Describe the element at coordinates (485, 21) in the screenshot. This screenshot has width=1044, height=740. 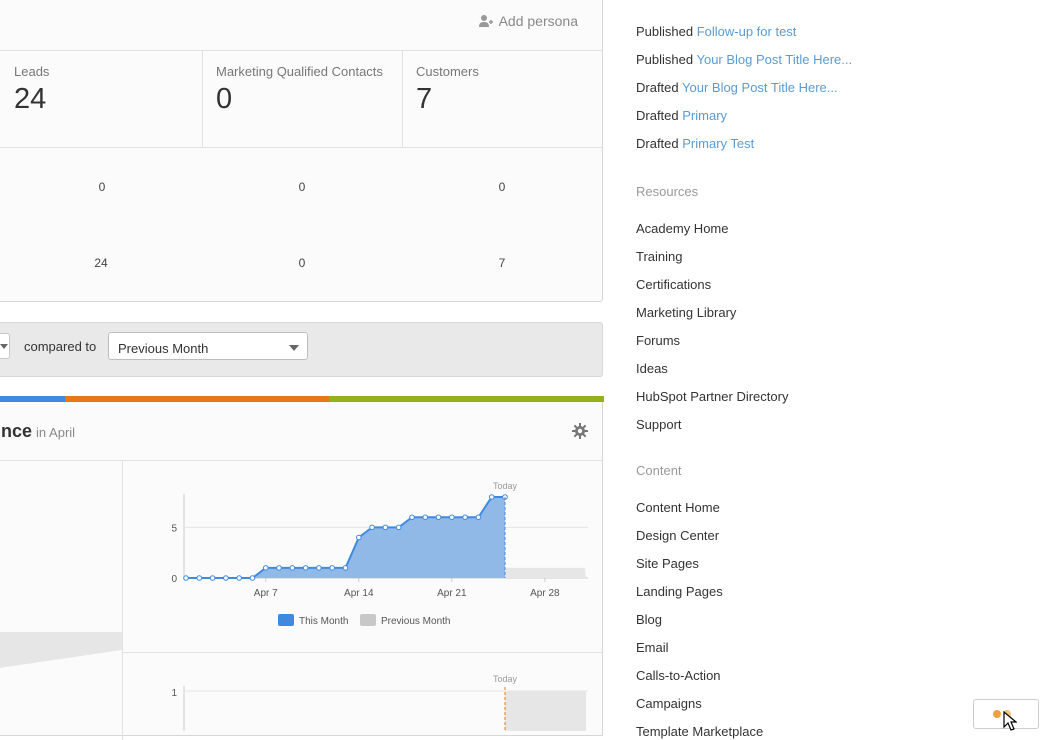
I see `add-user-icon` at that location.